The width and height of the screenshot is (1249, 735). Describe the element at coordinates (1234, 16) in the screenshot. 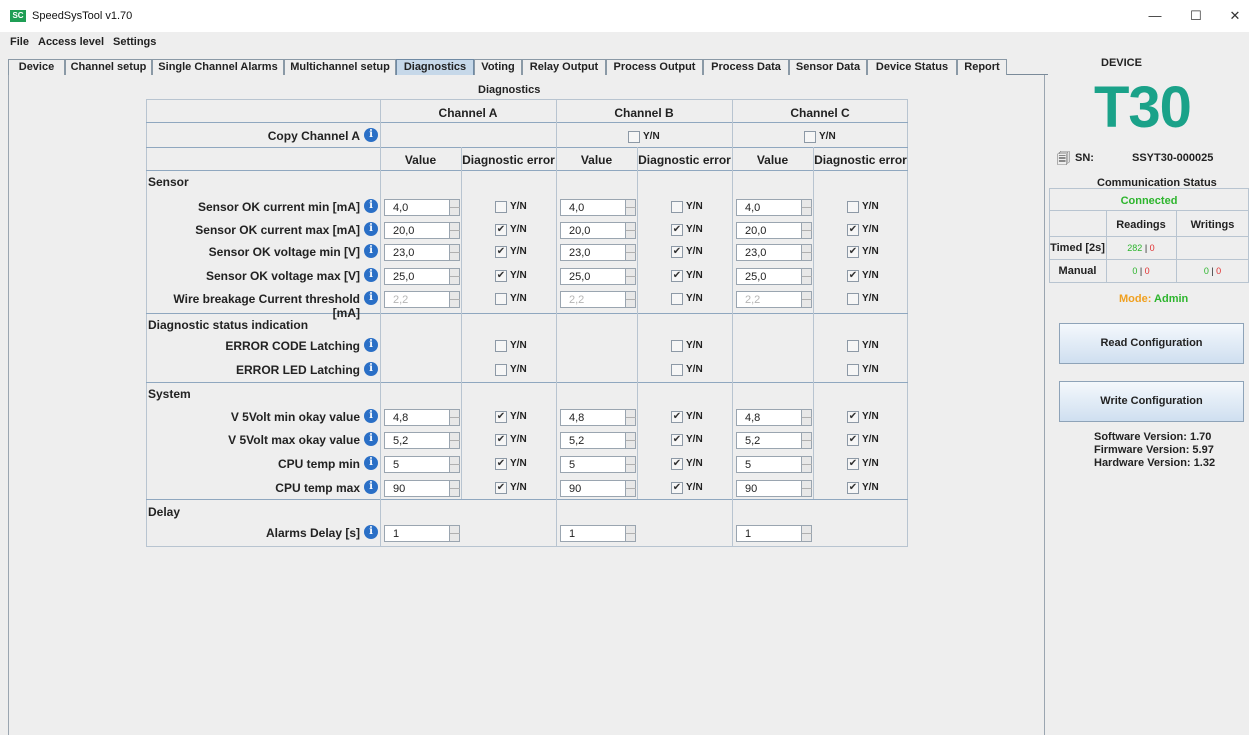

I see `close-button: ✕` at that location.